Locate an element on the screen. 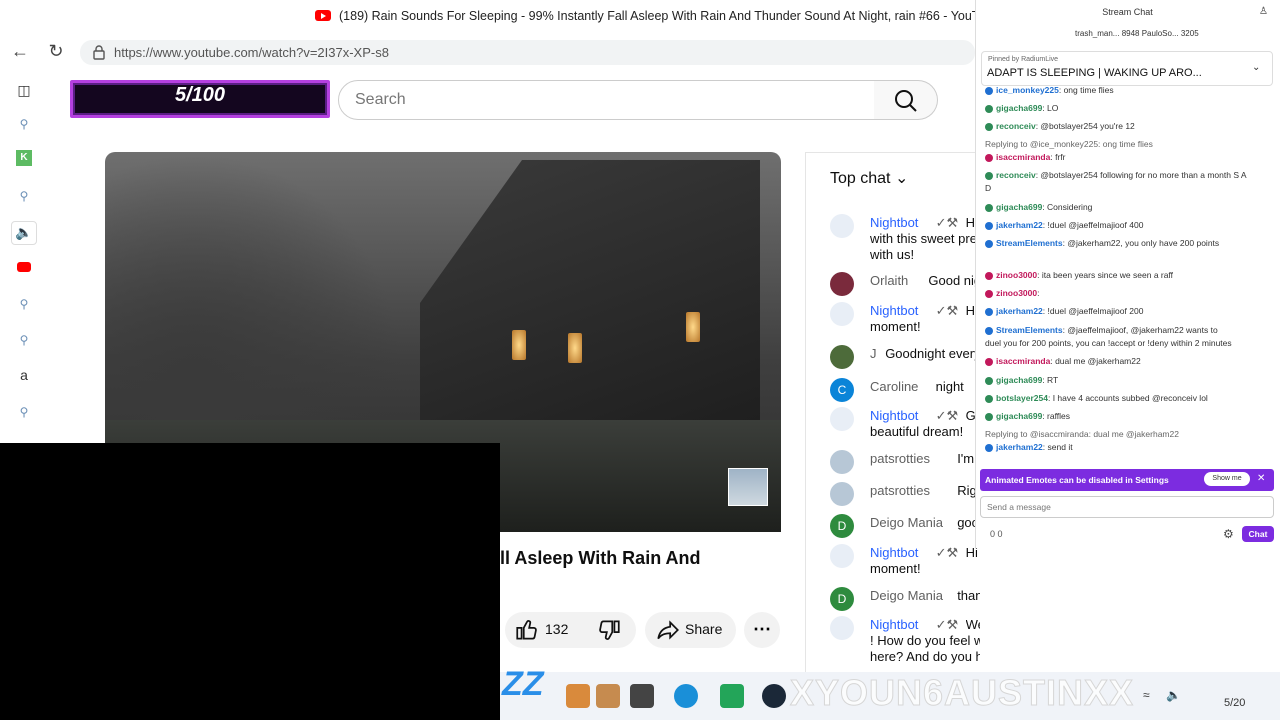 The width and height of the screenshot is (1280, 720). more-actions-button: ⋯ is located at coordinates (762, 630).